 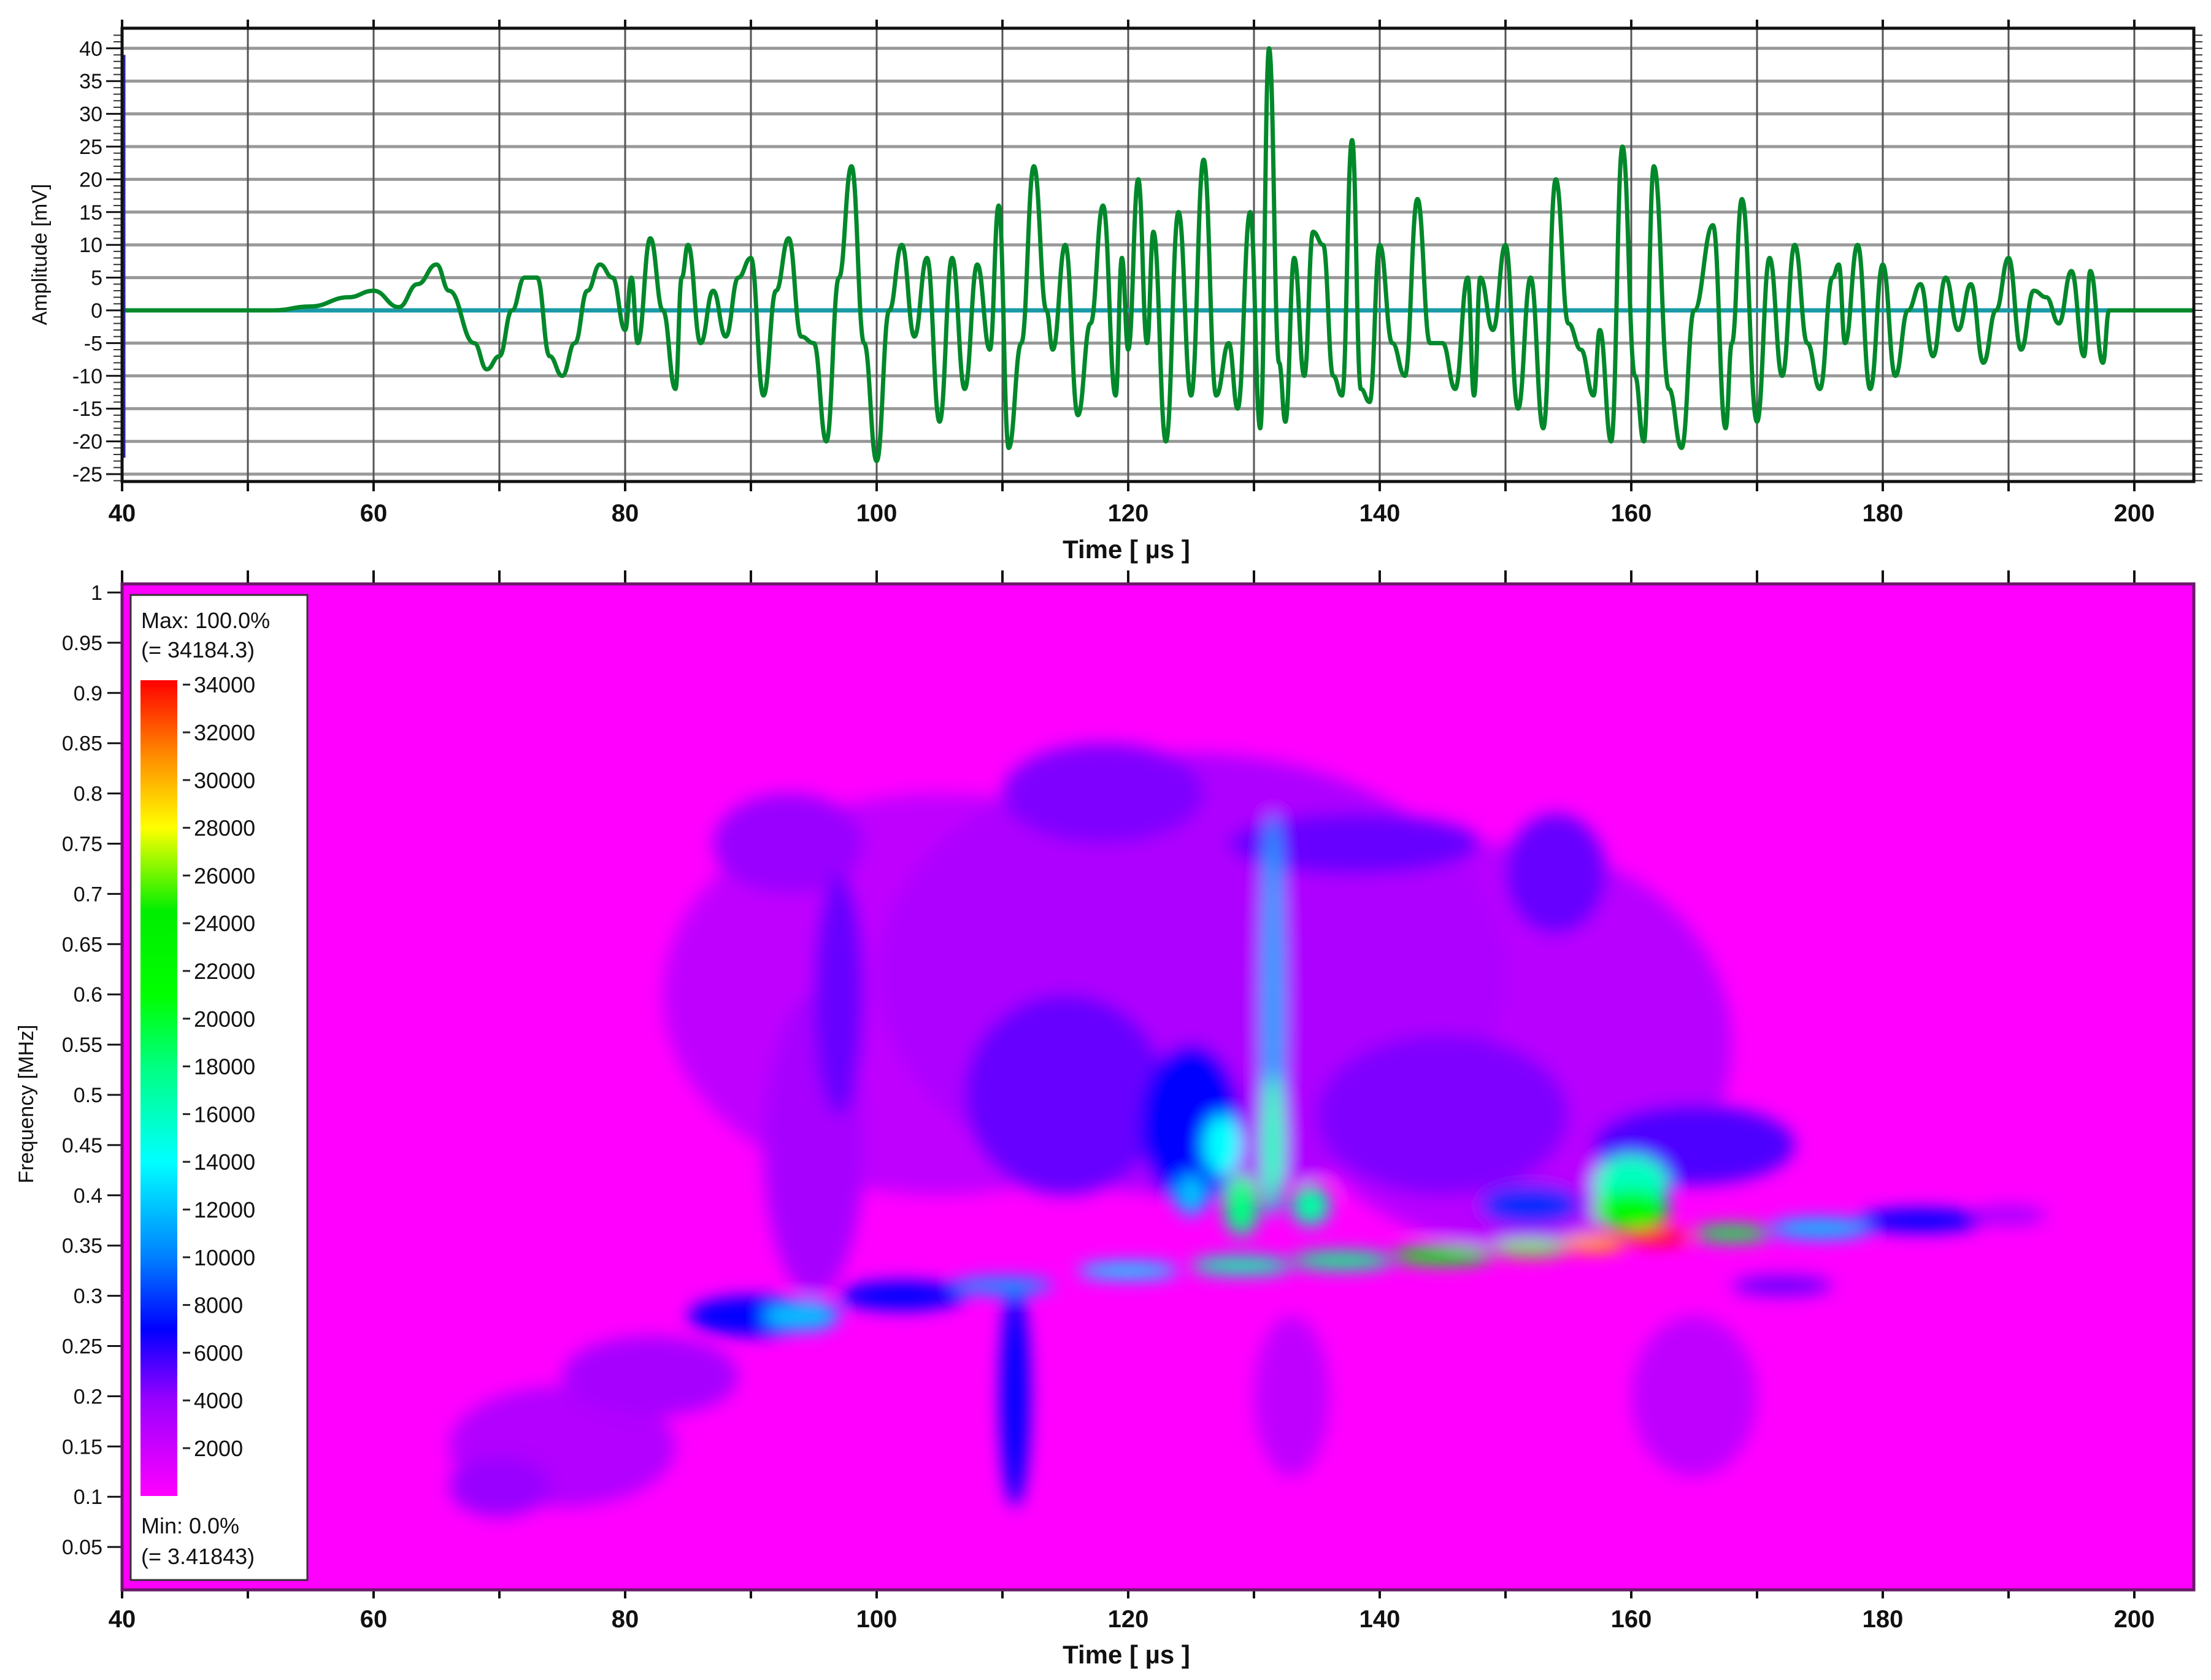 What do you see at coordinates (96, 593) in the screenshot?
I see `y-tick-label: 1` at bounding box center [96, 593].